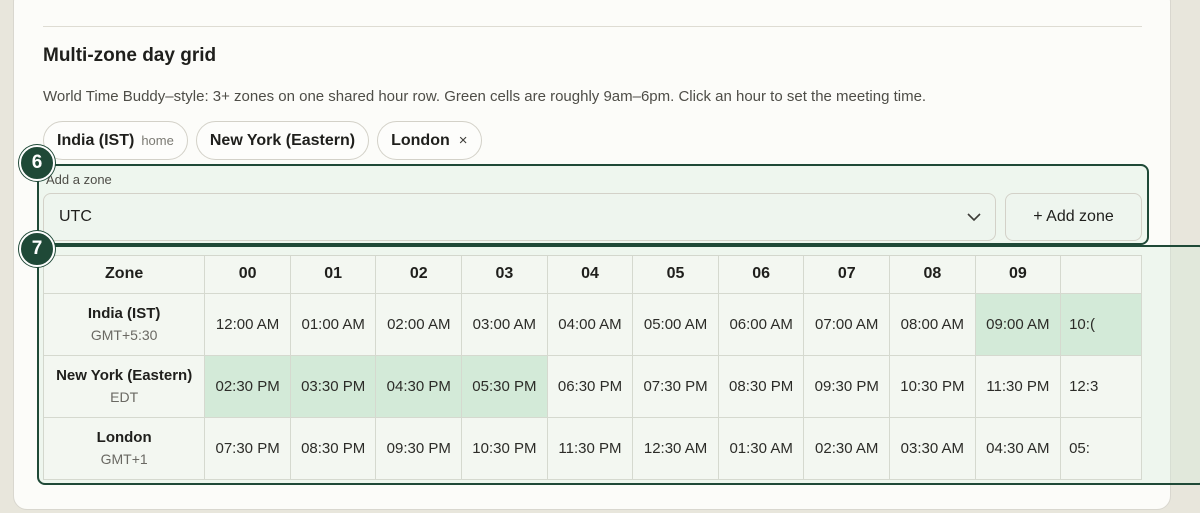 This screenshot has height=513, width=1200. What do you see at coordinates (125, 448) in the screenshot?
I see `zone-cell: London GMT+1` at bounding box center [125, 448].